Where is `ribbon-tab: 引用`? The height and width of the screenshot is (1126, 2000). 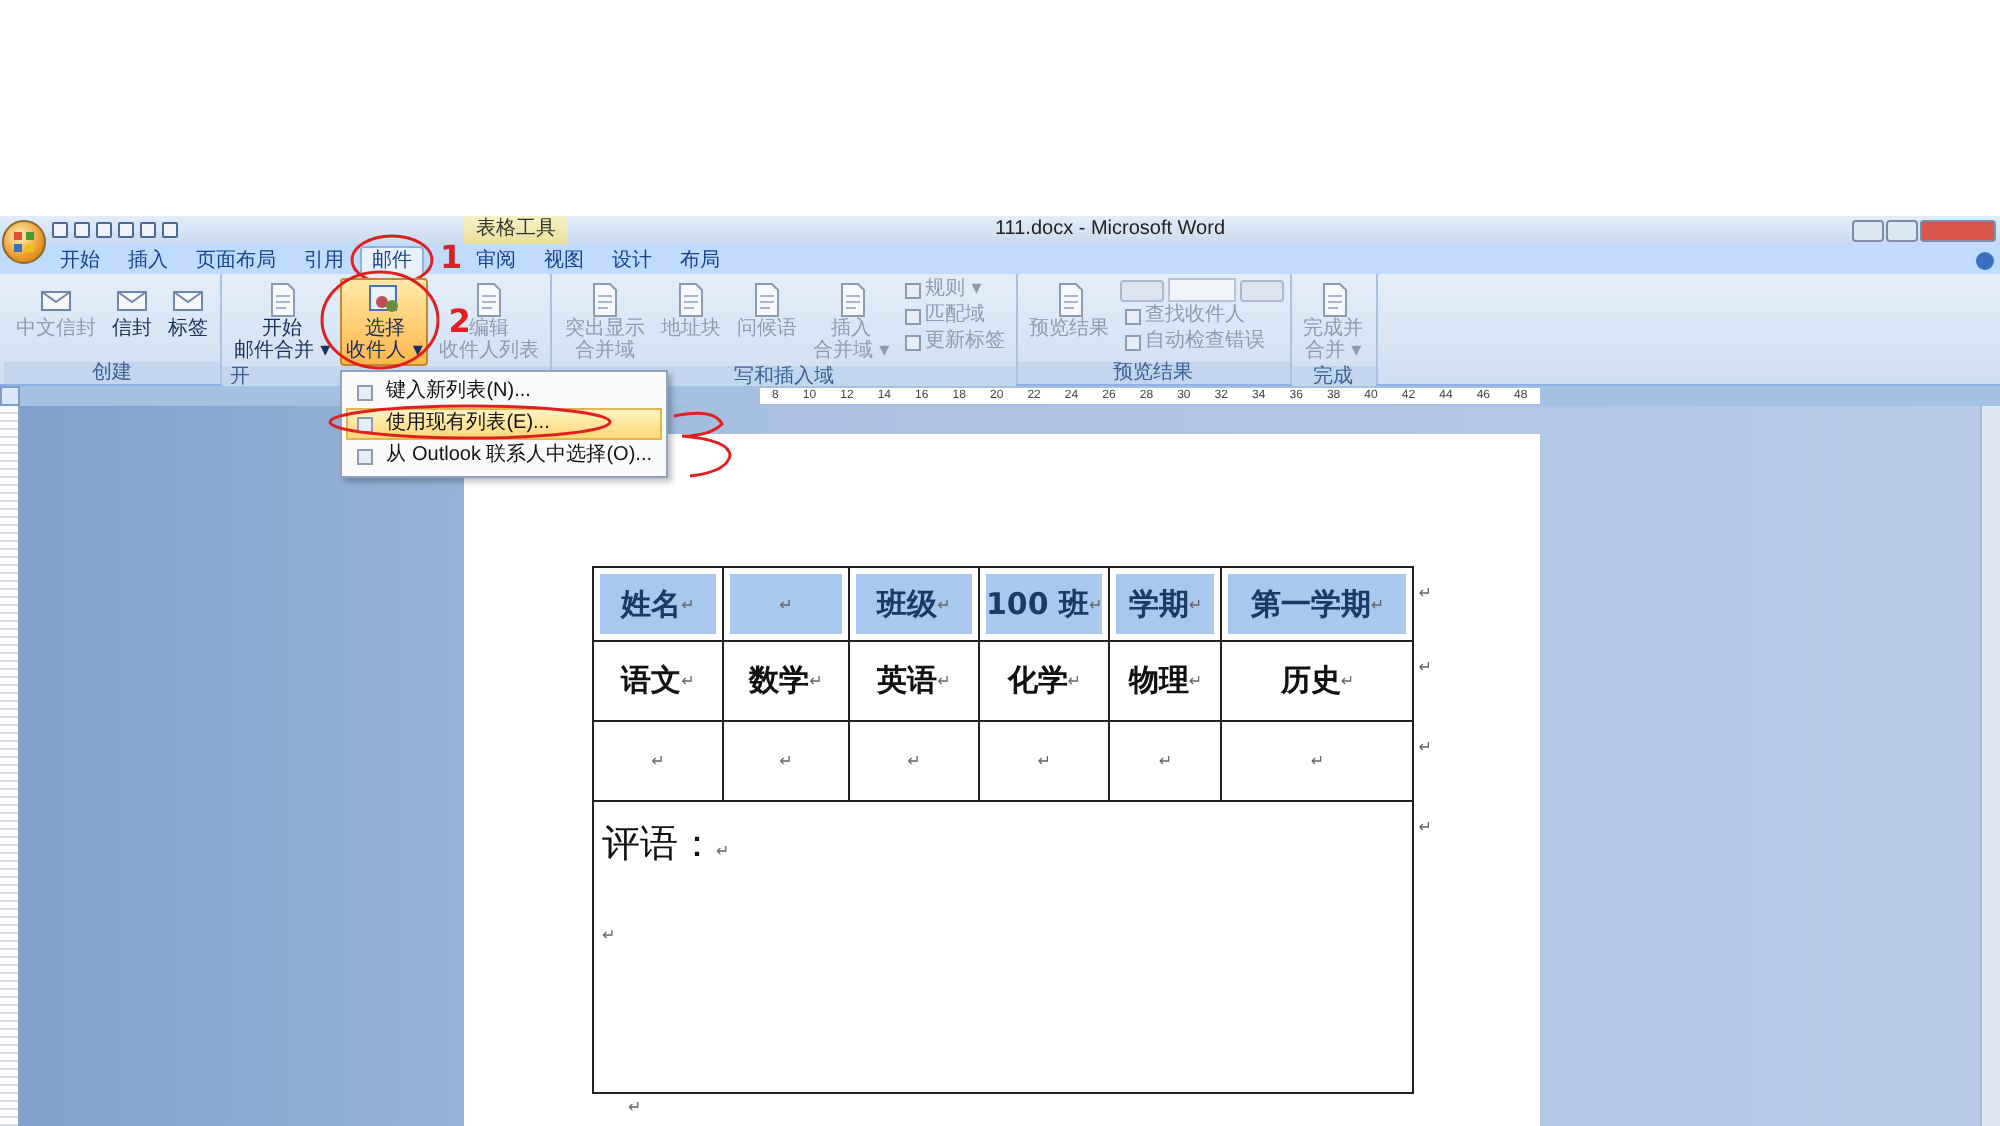
ribbon-tab: 引用 is located at coordinates (324, 260).